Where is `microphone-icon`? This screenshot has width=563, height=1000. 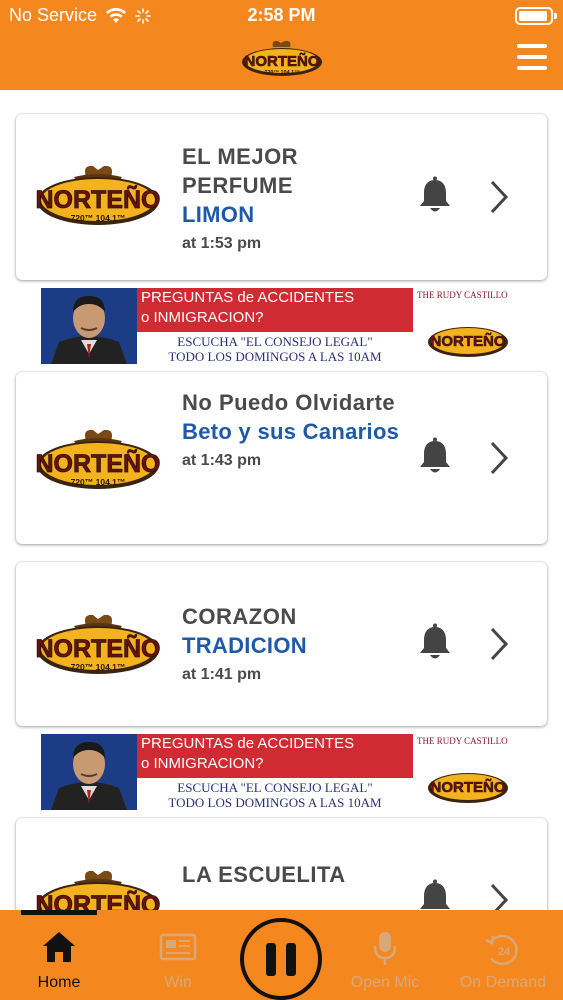 microphone-icon is located at coordinates (385, 948).